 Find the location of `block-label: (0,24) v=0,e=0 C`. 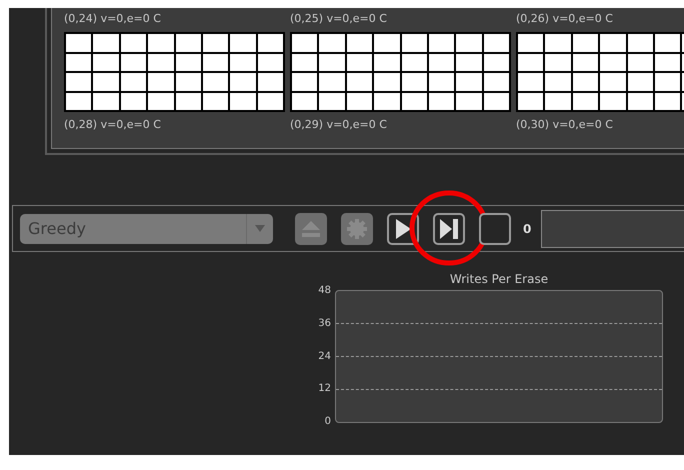

block-label: (0,24) v=0,e=0 C is located at coordinates (113, 19).